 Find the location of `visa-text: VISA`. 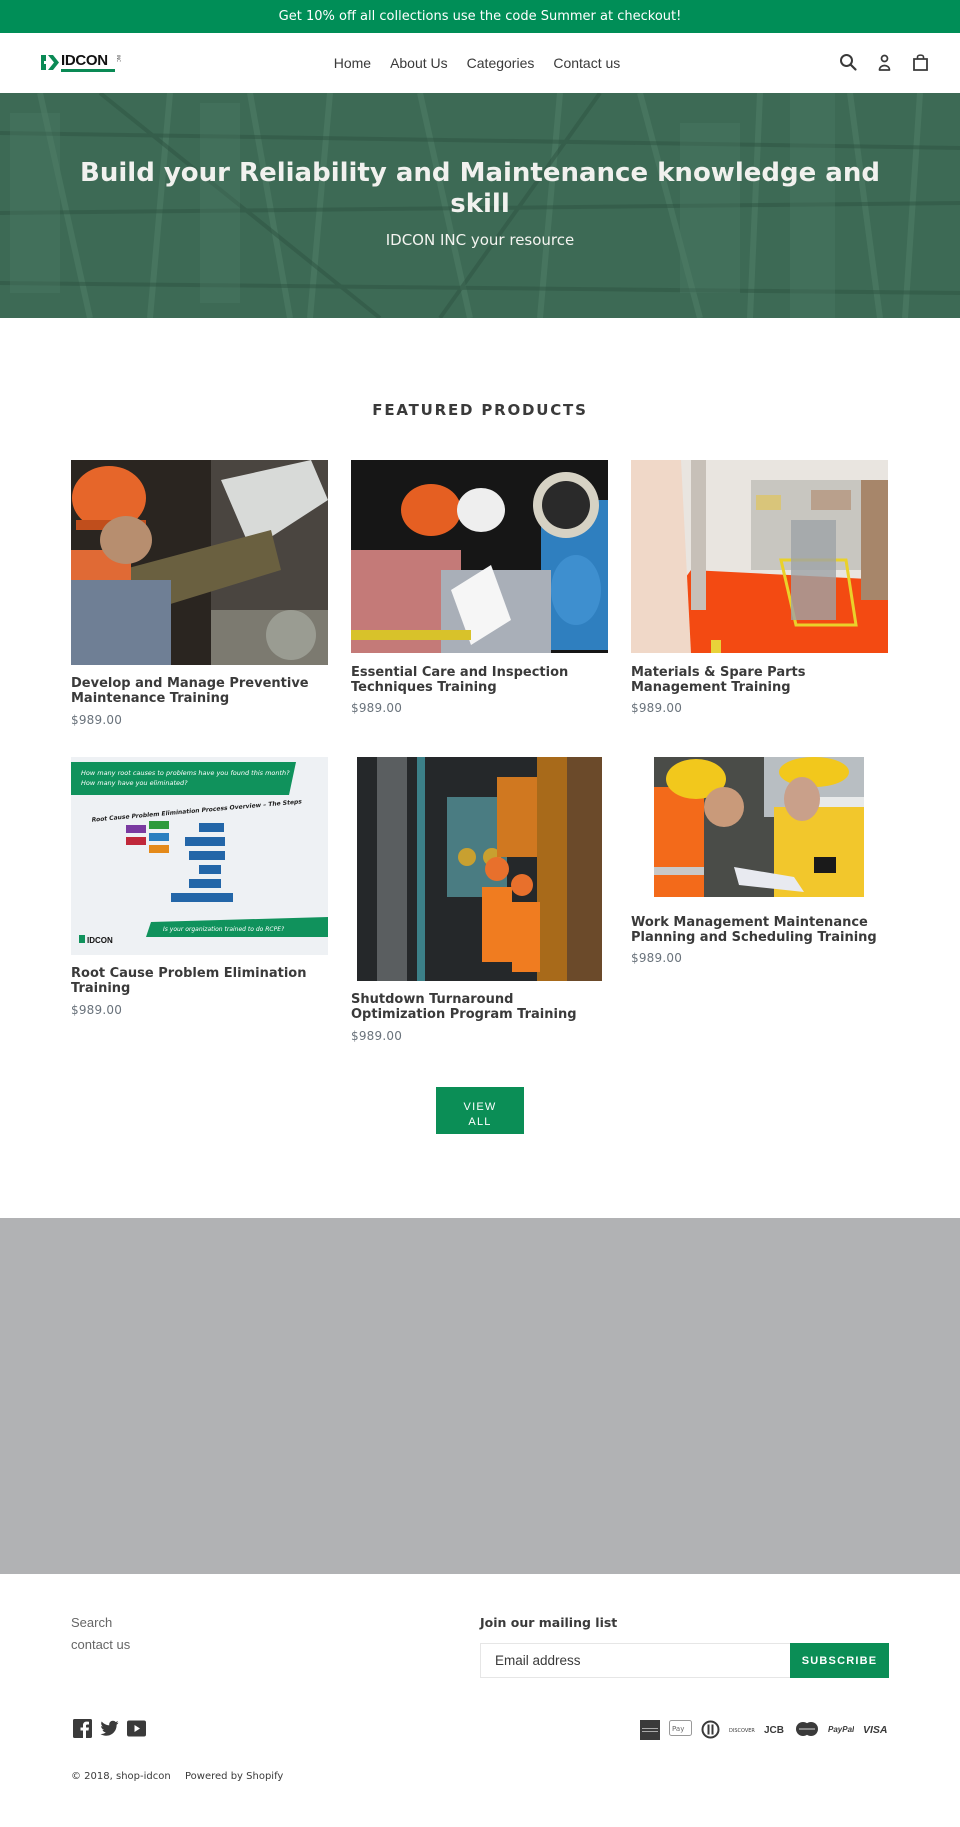

visa-text: VISA is located at coordinates (875, 1730).